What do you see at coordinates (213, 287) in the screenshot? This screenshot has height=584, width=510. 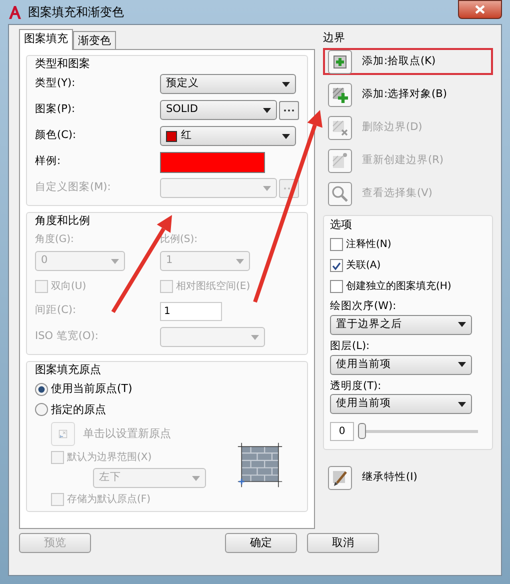 I see `checkbox-label: 相对图纸空间(E)` at bounding box center [213, 287].